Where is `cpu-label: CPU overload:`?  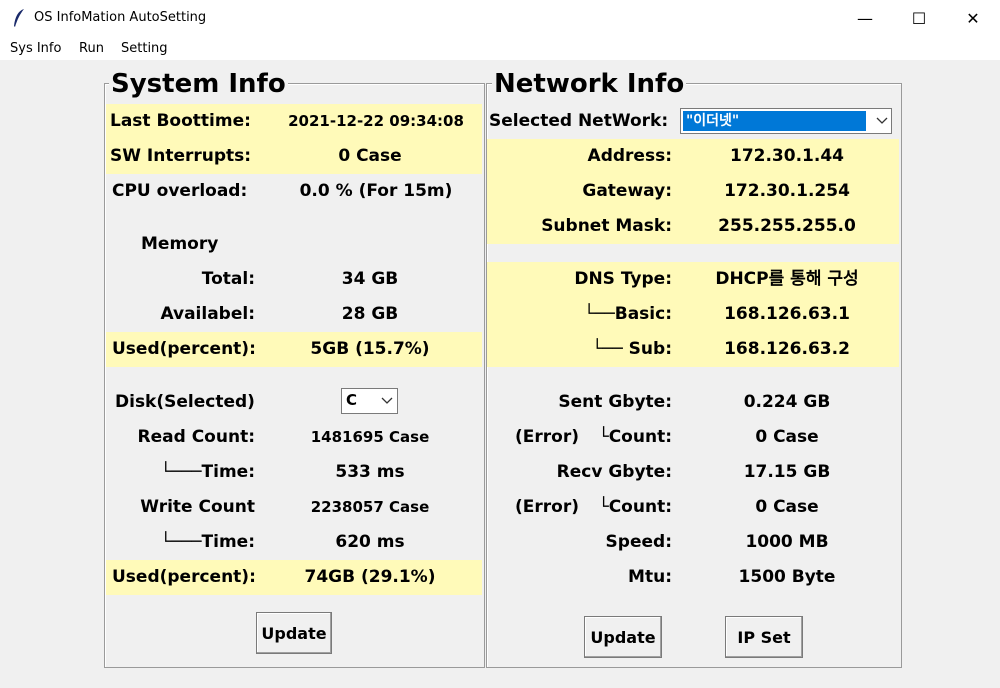 cpu-label: CPU overload: is located at coordinates (180, 191).